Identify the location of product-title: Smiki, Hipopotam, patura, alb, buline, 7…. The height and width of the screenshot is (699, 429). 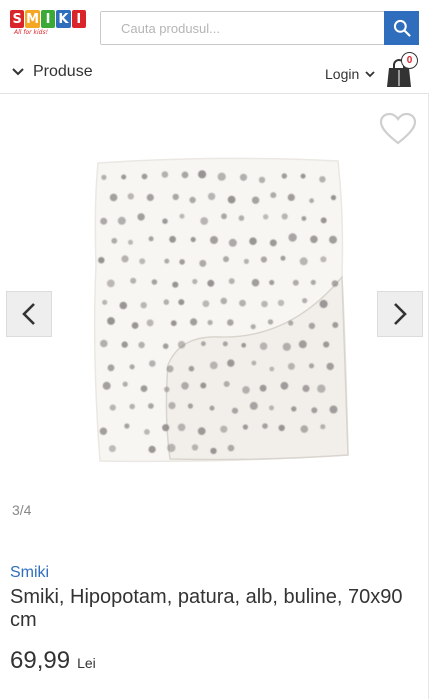
(206, 608).